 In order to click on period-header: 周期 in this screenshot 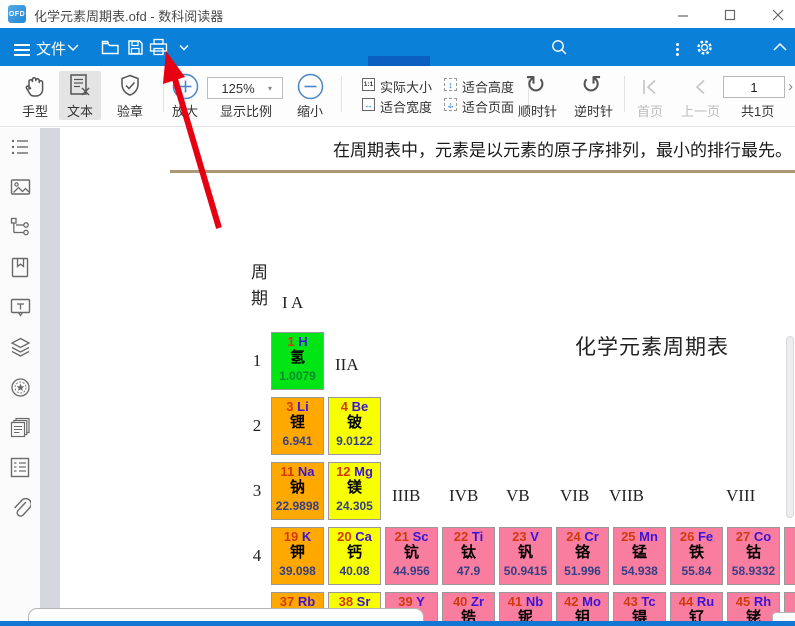, I will do `click(259, 286)`.